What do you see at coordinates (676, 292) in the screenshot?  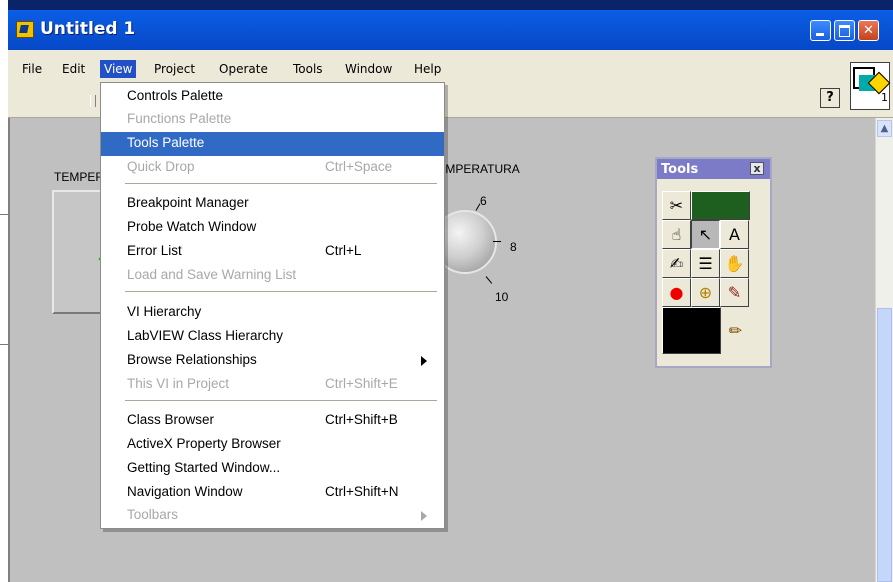 I see `set-breakpoint-icon: ●` at bounding box center [676, 292].